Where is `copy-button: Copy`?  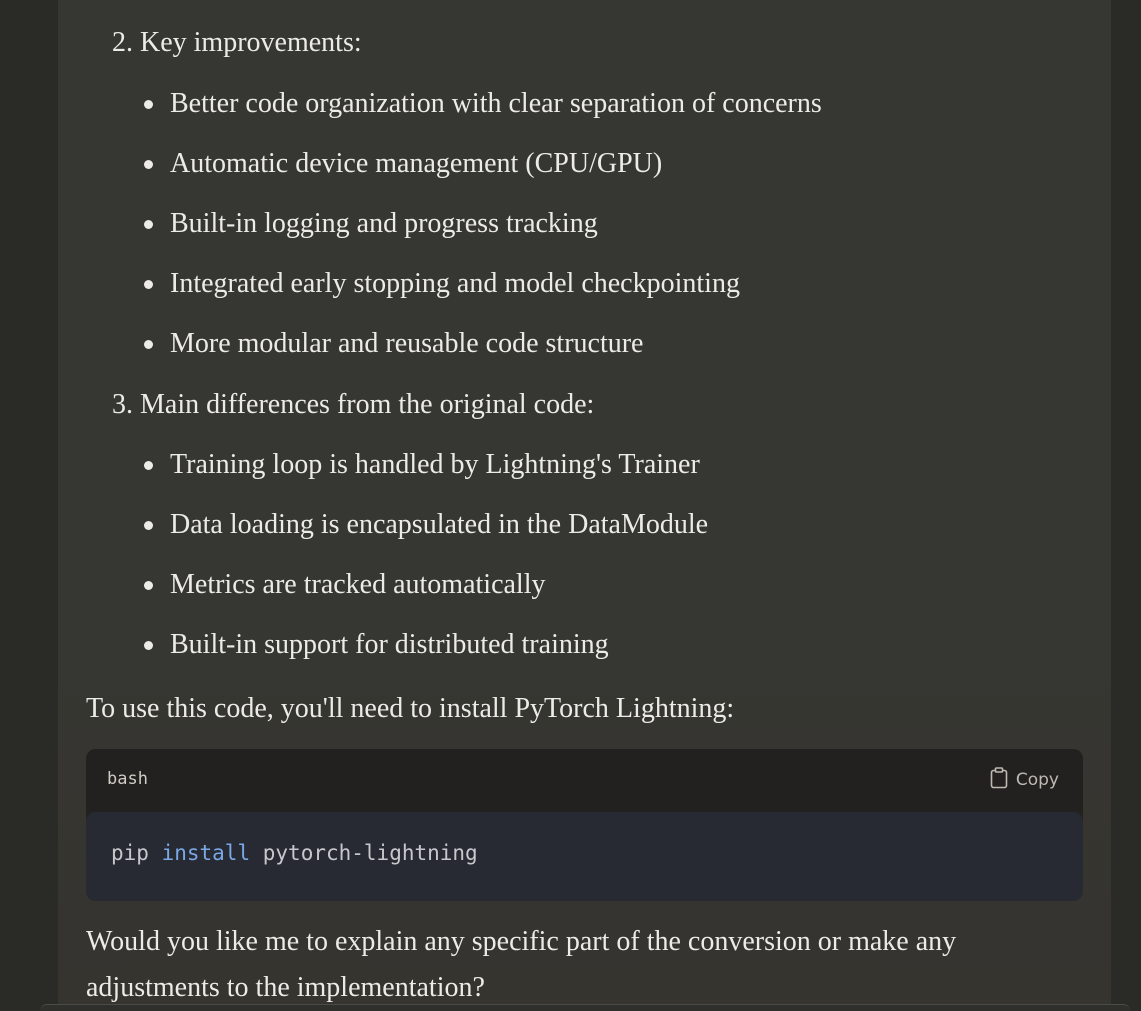
copy-button: Copy is located at coordinates (1024, 780).